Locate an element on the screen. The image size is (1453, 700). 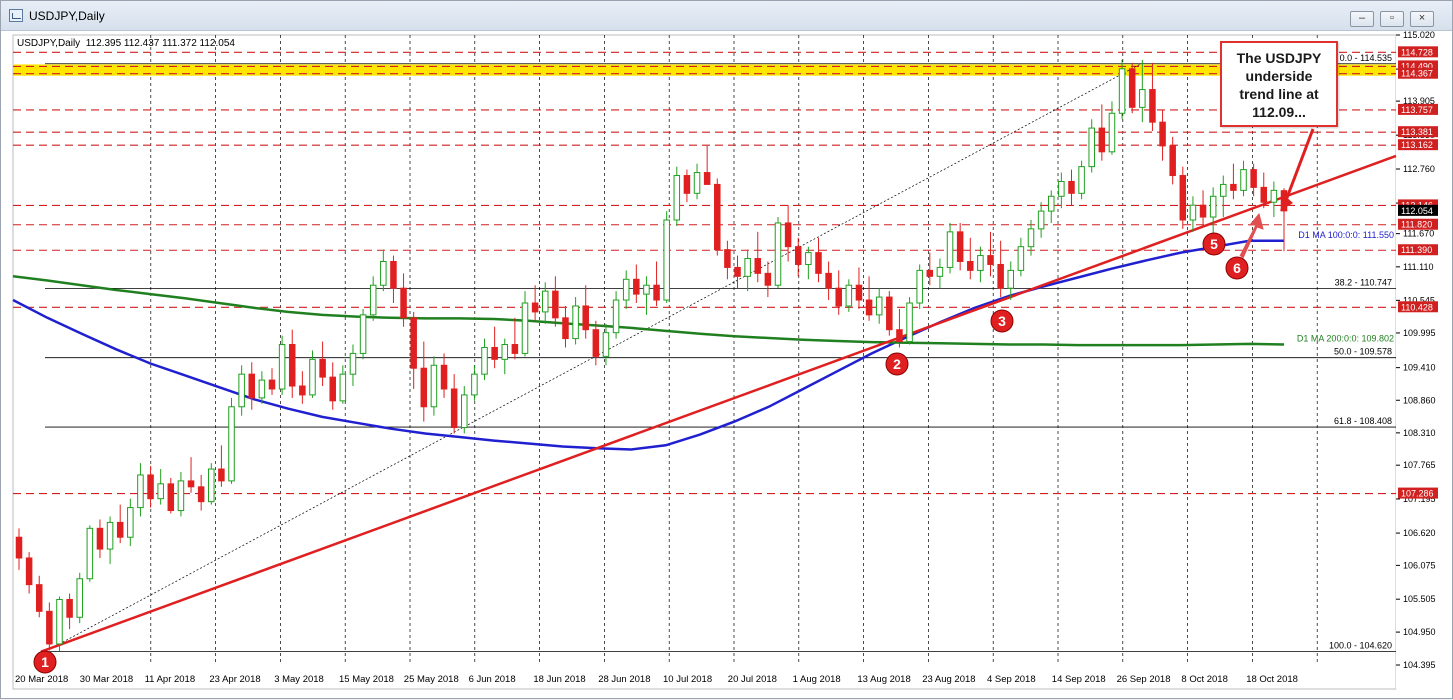
callout-line-2: underside is located at coordinates (1279, 76).